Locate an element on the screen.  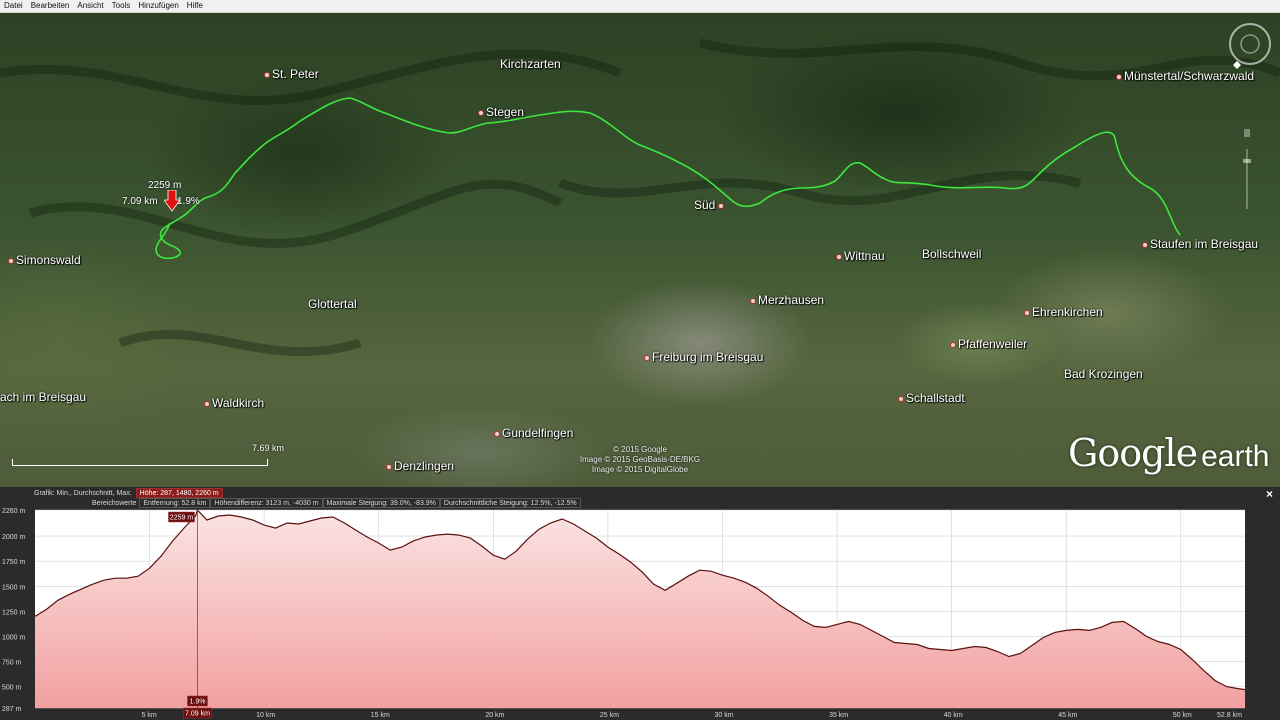
place-merzhausen: Merzhausen is located at coordinates (787, 300).